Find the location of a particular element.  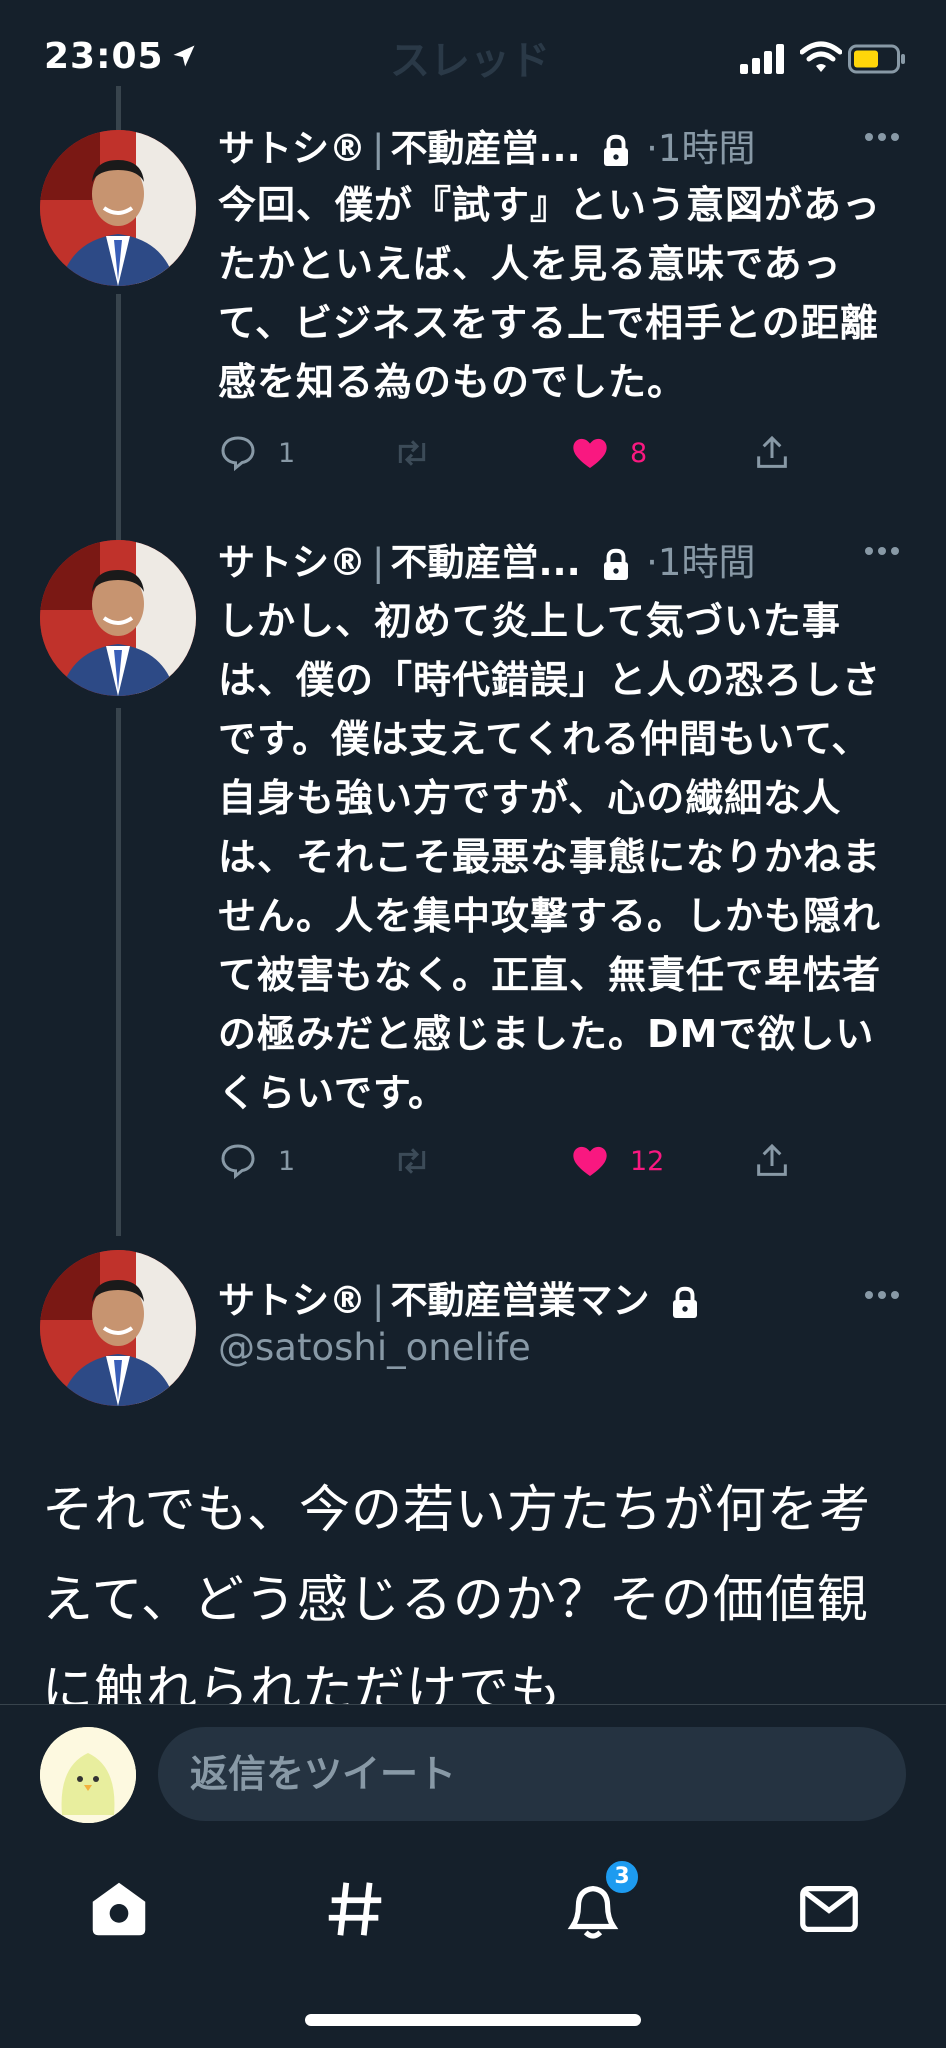

cellular-signal-icon is located at coordinates (762, 59).